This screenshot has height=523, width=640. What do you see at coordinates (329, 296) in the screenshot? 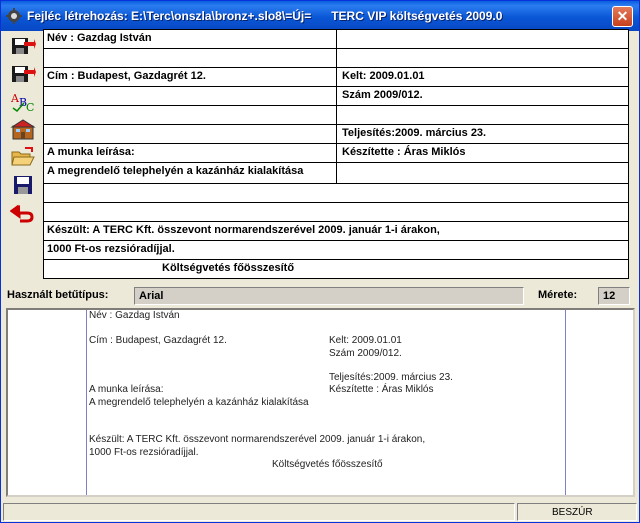
I see `font-selector: Arial` at bounding box center [329, 296].